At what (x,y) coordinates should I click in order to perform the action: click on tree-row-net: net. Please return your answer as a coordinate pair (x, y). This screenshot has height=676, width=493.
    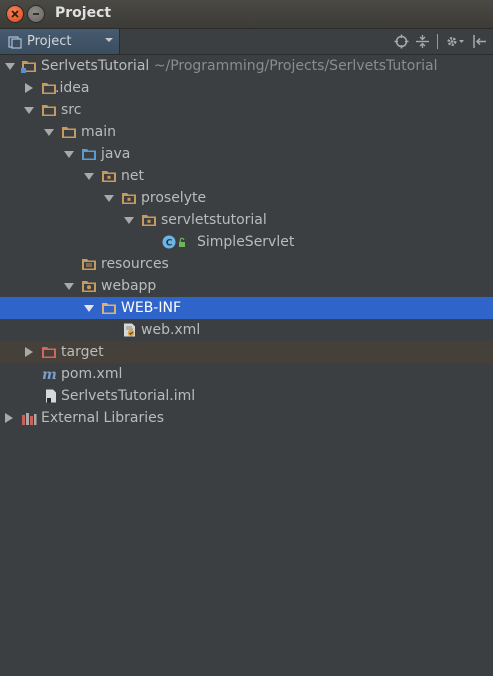
    Looking at the image, I should click on (246, 176).